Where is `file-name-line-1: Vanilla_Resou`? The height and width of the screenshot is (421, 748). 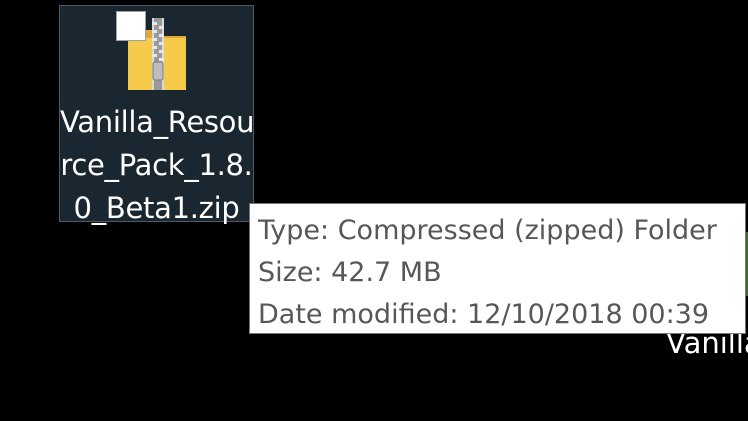
file-name-line-1: Vanilla_Resou is located at coordinates (157, 122).